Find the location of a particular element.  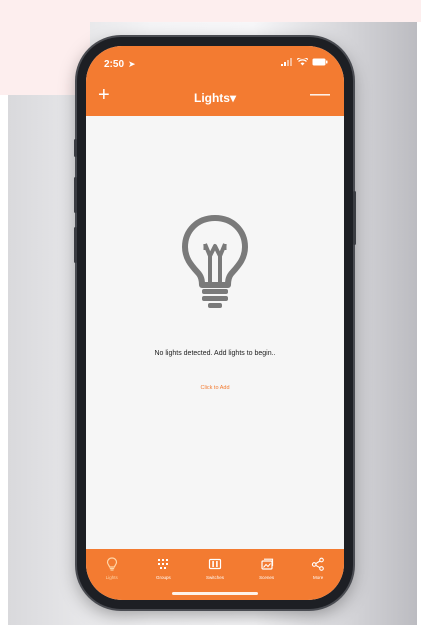

tab-scenes: Scenes is located at coordinates (267, 564).